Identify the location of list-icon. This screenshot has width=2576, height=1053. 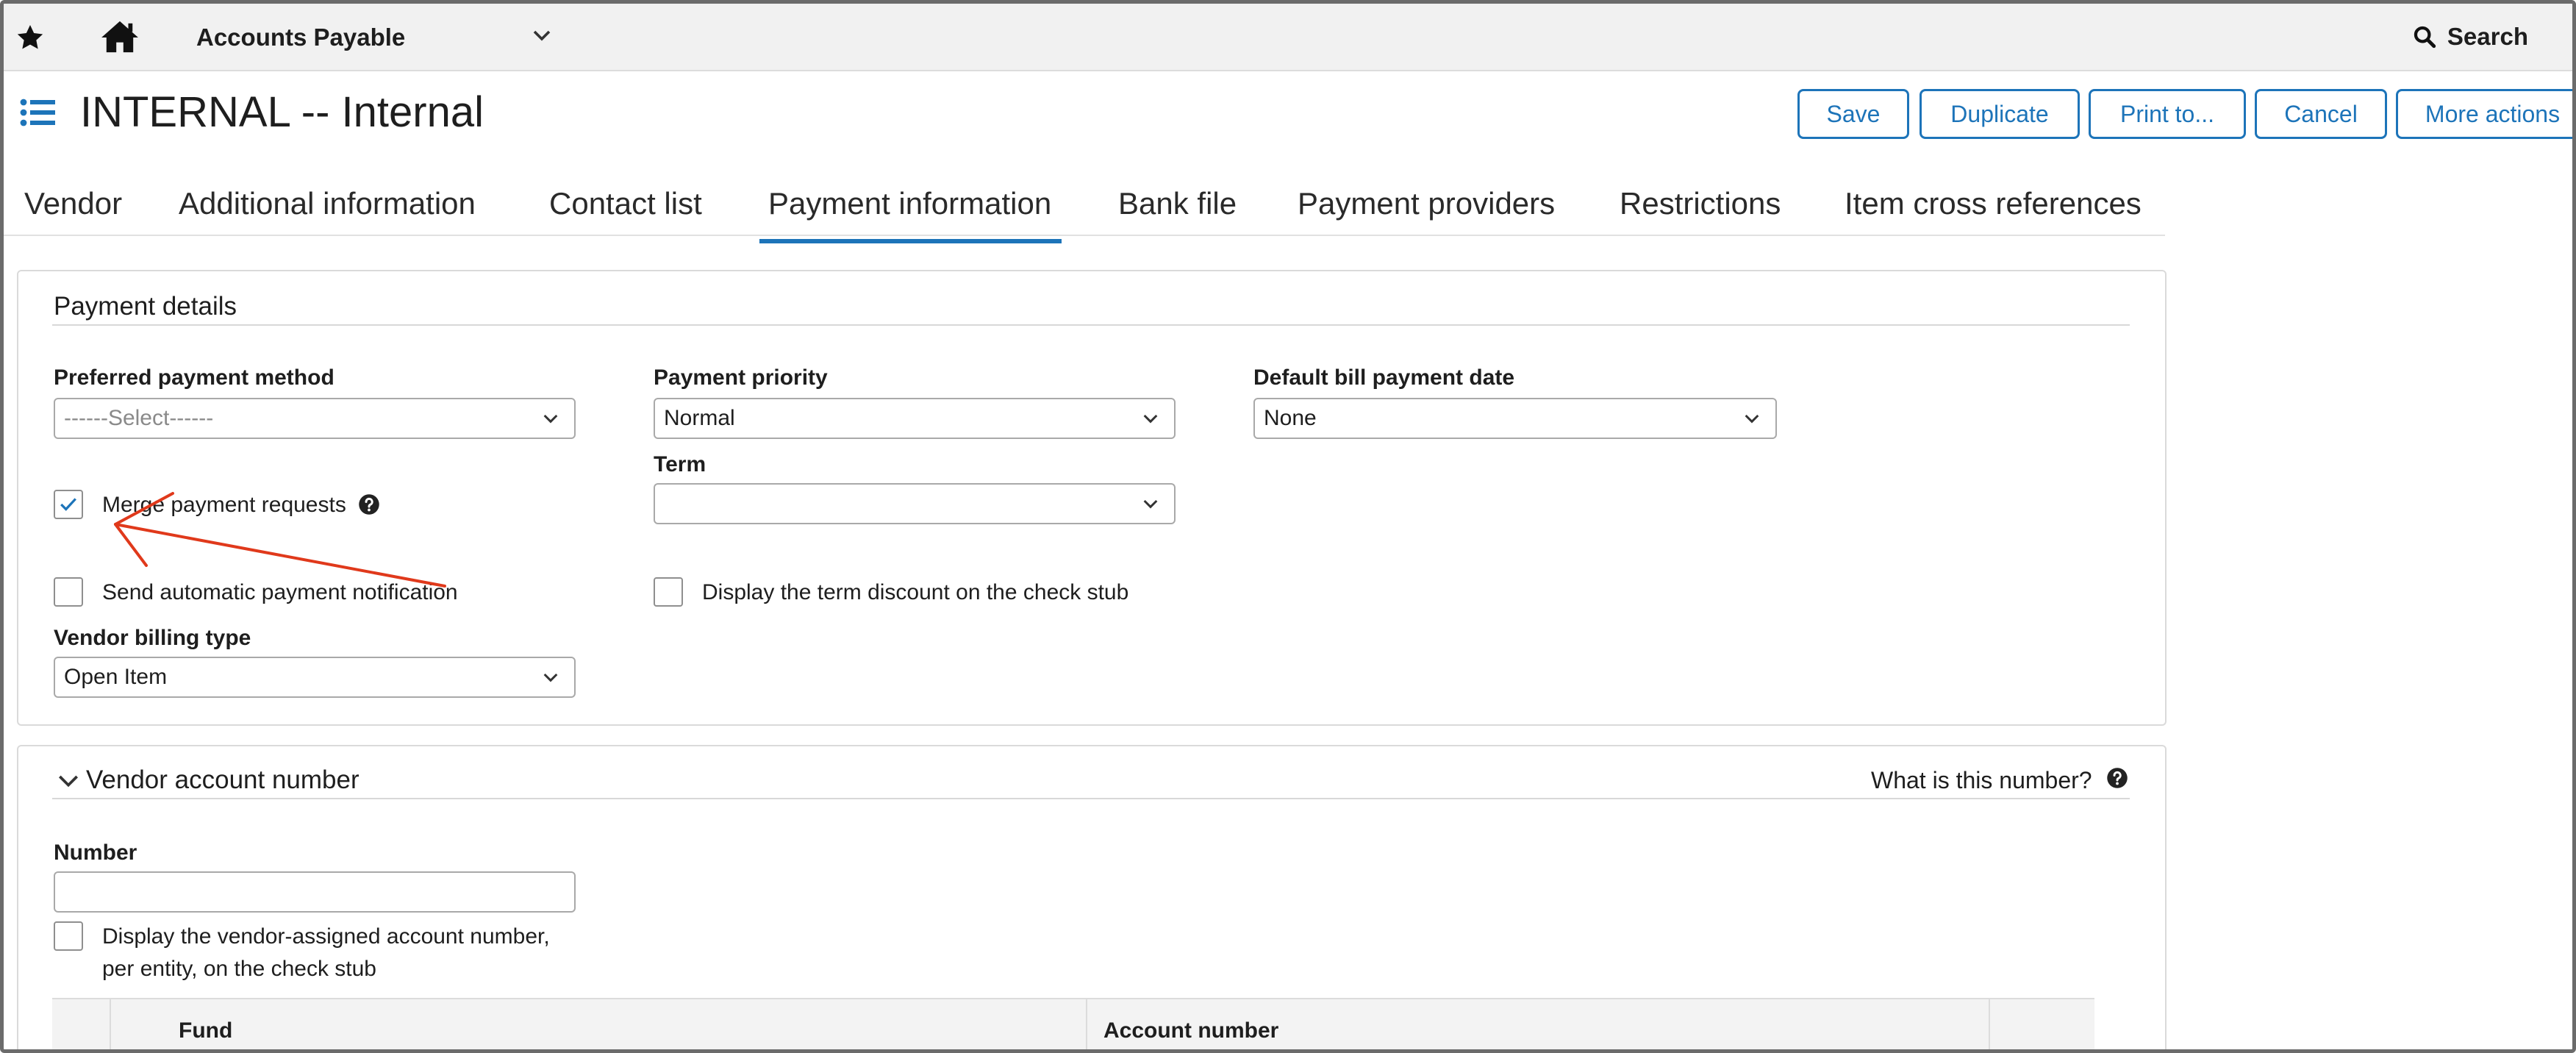
(37, 112).